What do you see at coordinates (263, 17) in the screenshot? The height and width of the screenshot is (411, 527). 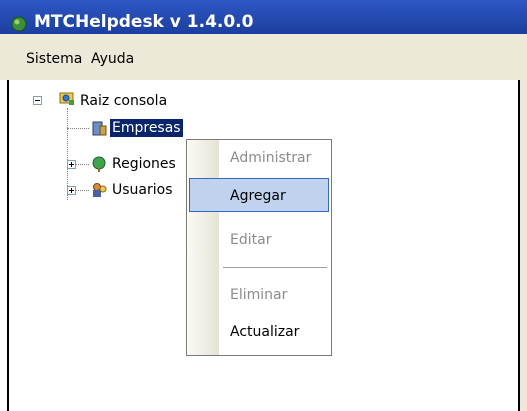 I see `title-bar: MTCHelpdesk v 1.4.0.0` at bounding box center [263, 17].